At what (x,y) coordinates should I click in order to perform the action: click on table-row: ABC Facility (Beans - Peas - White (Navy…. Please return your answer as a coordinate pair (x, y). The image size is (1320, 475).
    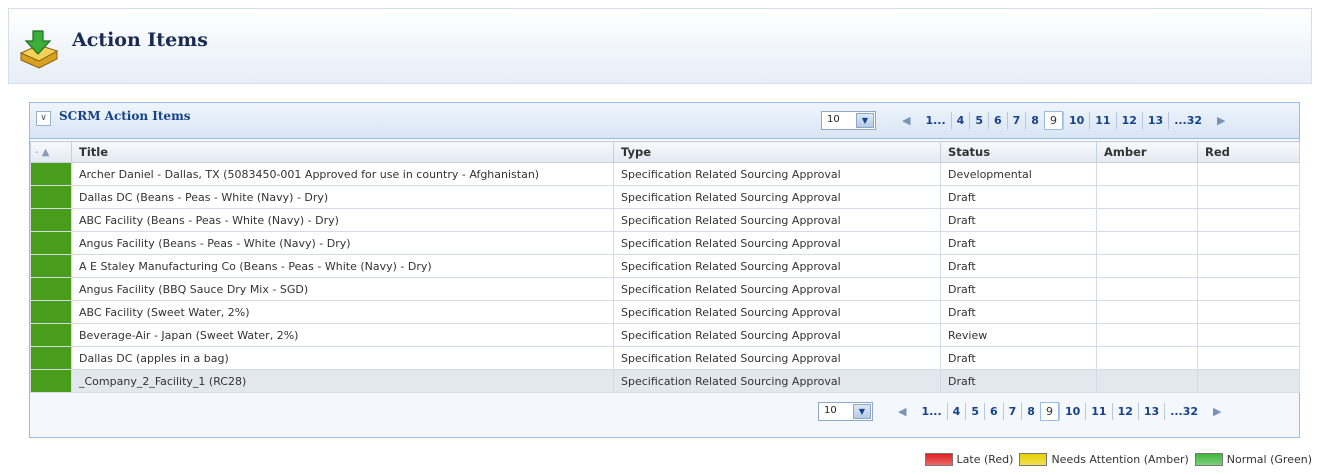
    Looking at the image, I should click on (665, 220).